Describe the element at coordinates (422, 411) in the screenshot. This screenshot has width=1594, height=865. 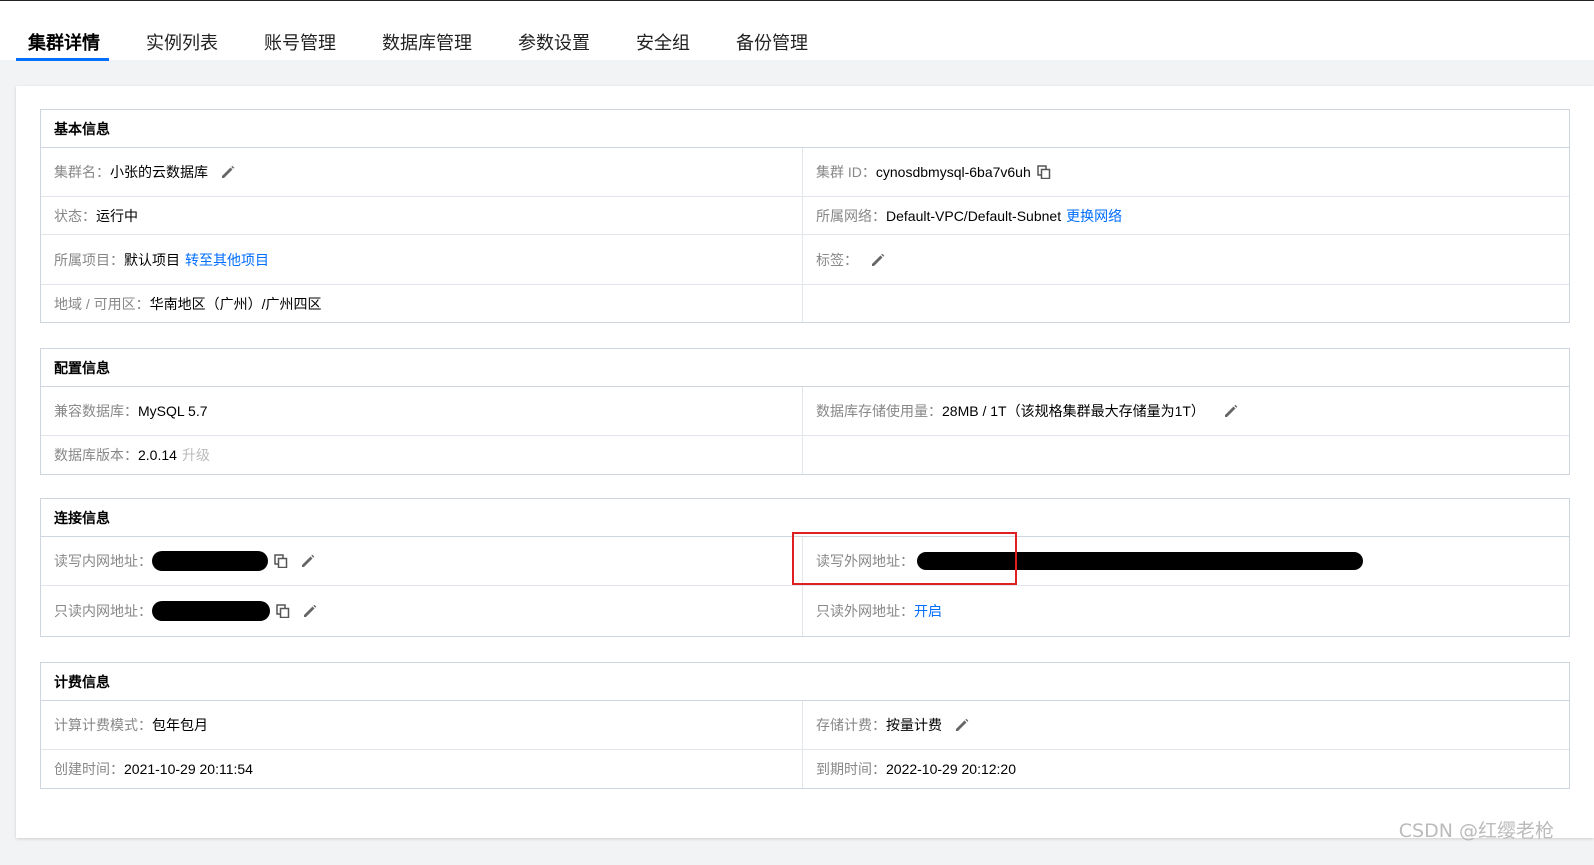
I see `compatible-db-cell: 兼容数据库： MySQL 5.7` at that location.